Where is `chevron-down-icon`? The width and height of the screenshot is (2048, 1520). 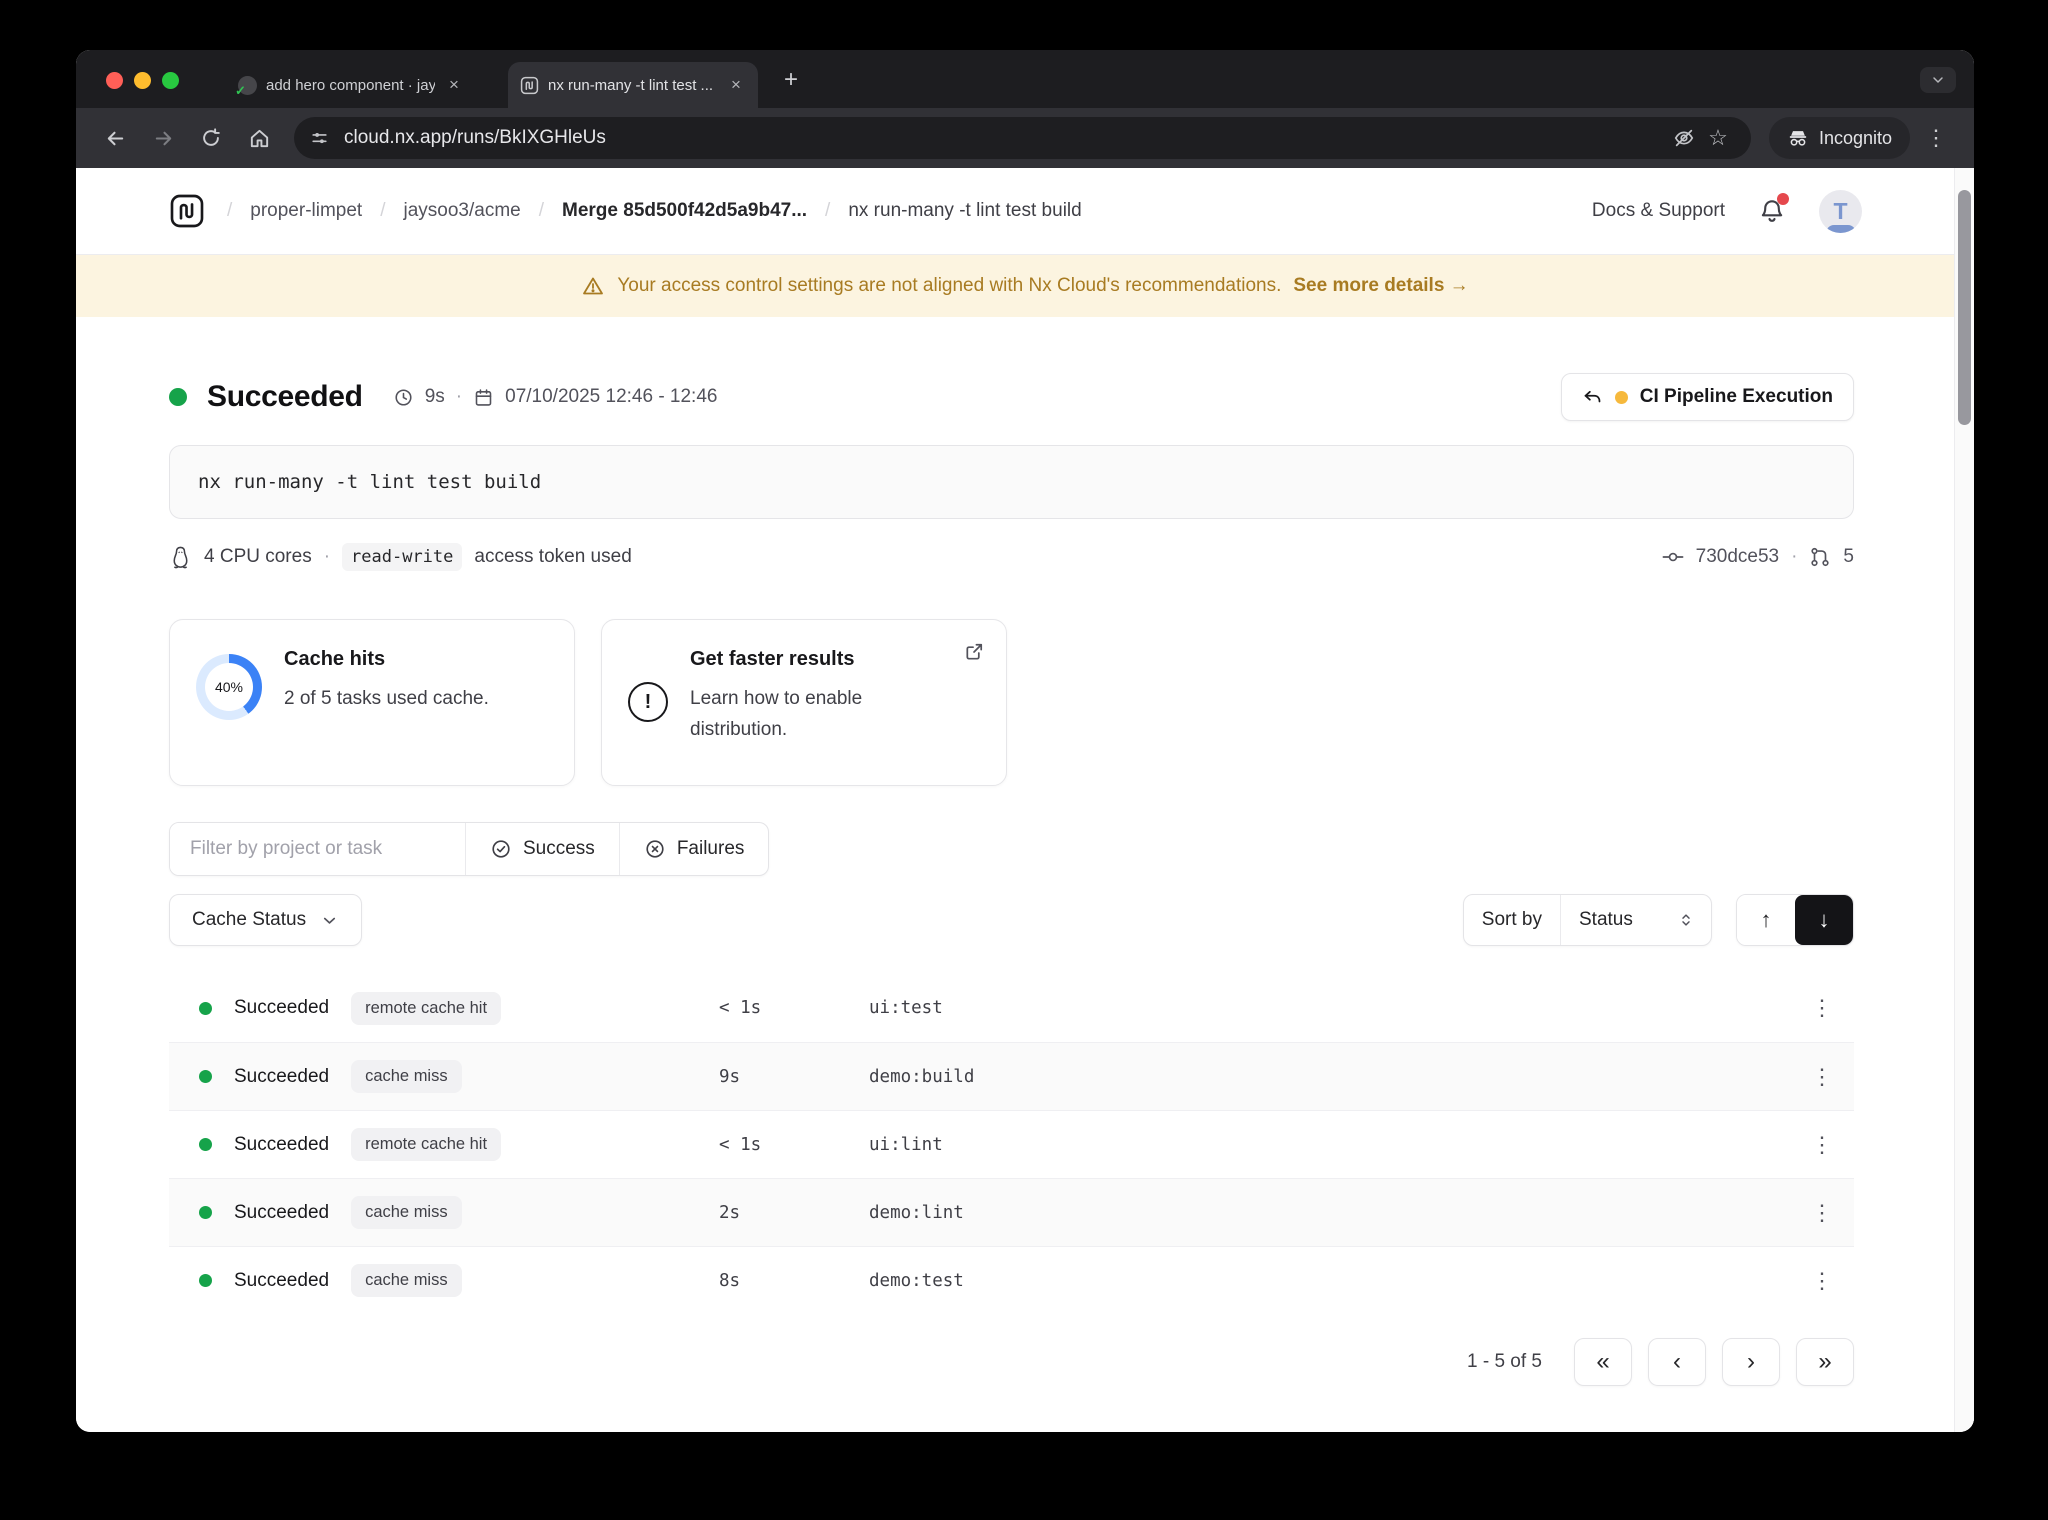 chevron-down-icon is located at coordinates (329, 920).